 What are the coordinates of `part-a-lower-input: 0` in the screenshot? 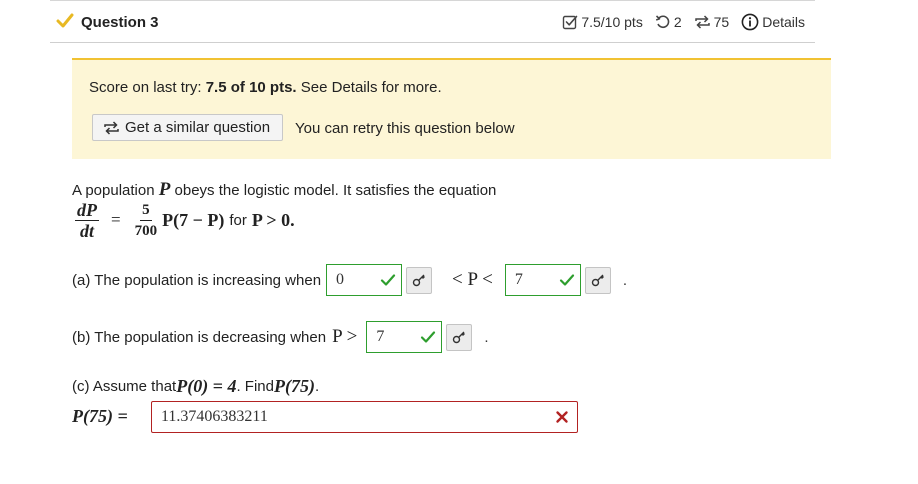 It's located at (364, 280).